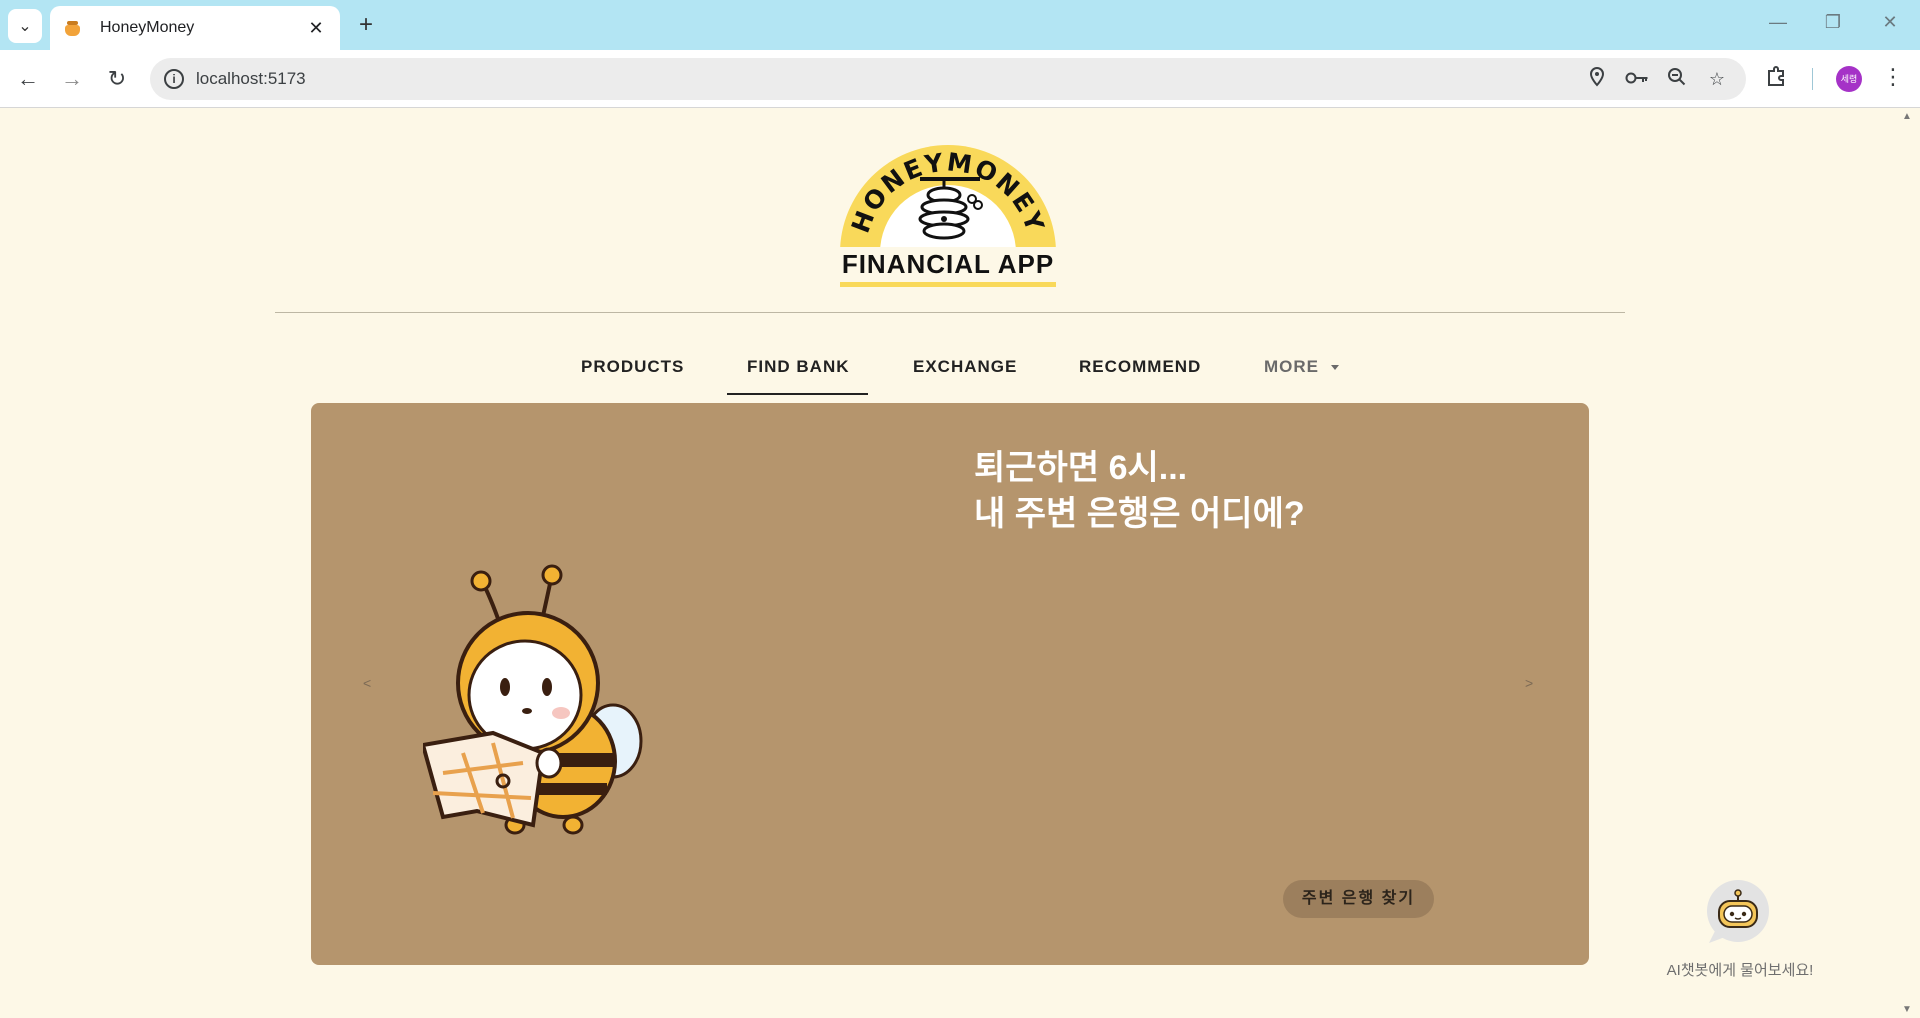 The width and height of the screenshot is (1920, 1018). Describe the element at coordinates (316, 28) in the screenshot. I see `tab-close-icon: ✕` at that location.